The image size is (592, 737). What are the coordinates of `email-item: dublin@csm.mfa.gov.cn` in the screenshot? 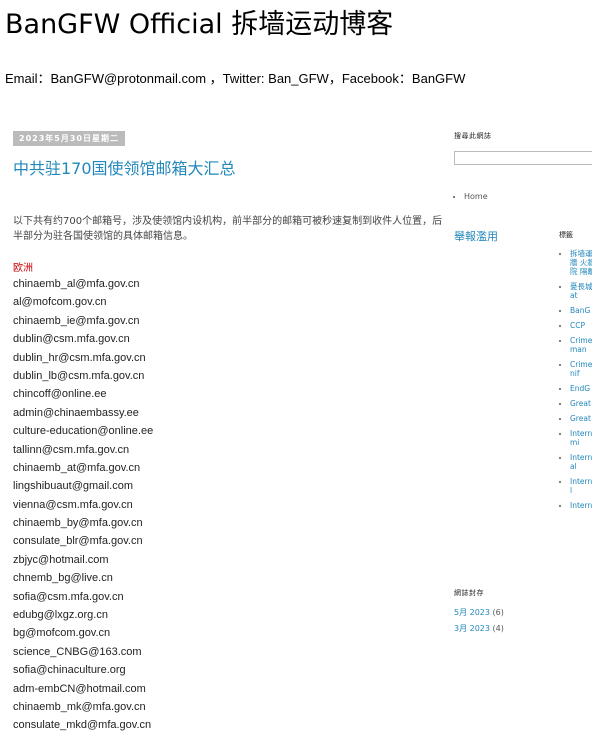 It's located at (71, 339).